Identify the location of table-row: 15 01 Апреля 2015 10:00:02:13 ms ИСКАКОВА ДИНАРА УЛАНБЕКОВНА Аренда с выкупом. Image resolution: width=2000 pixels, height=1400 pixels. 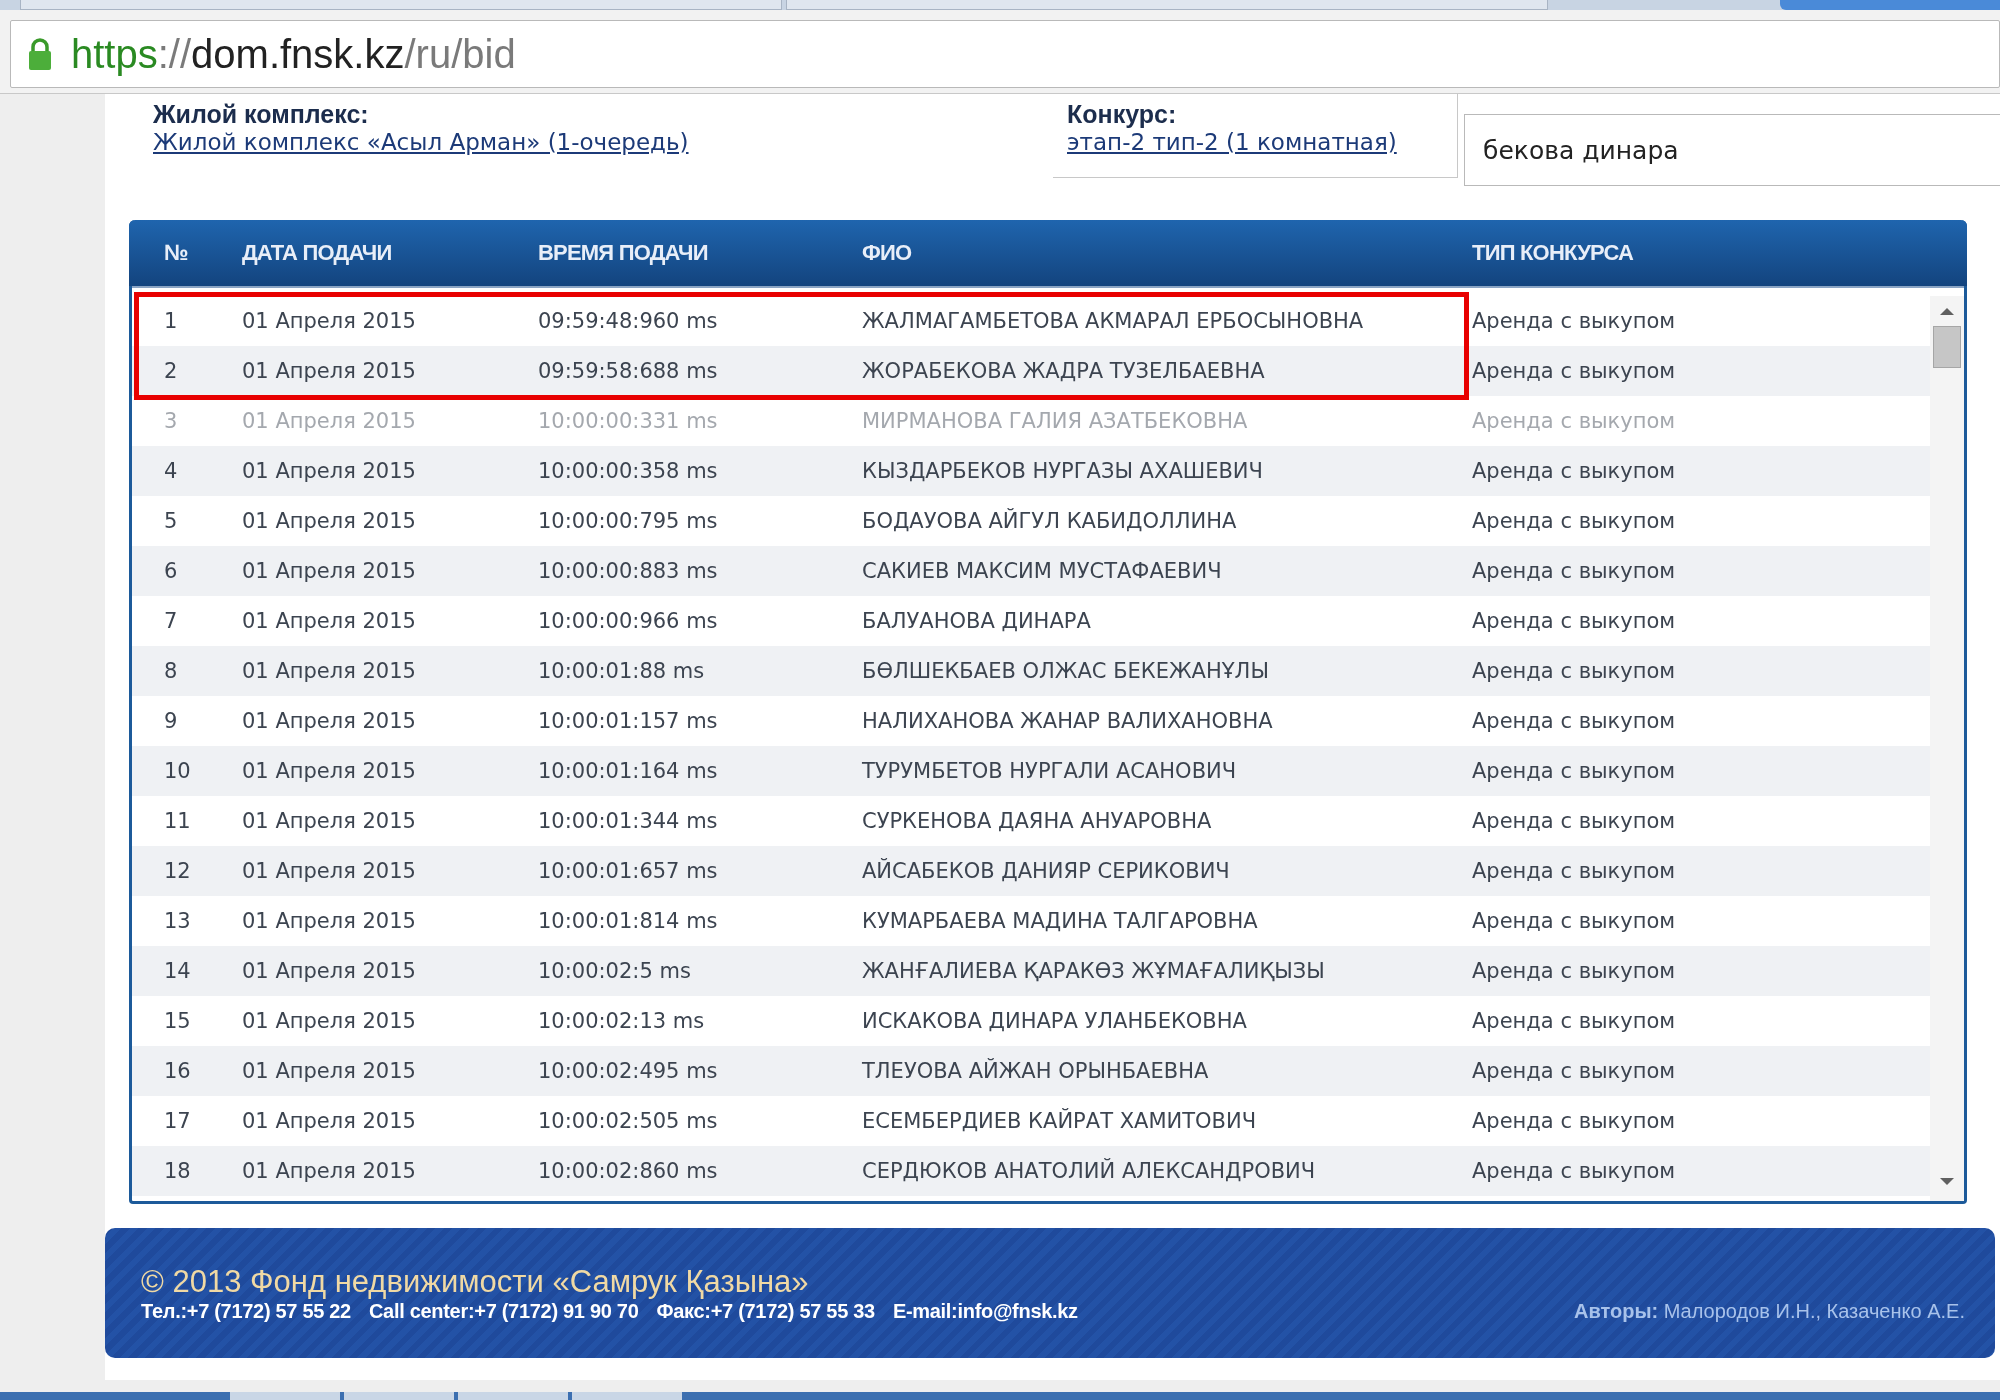
(1031, 1021).